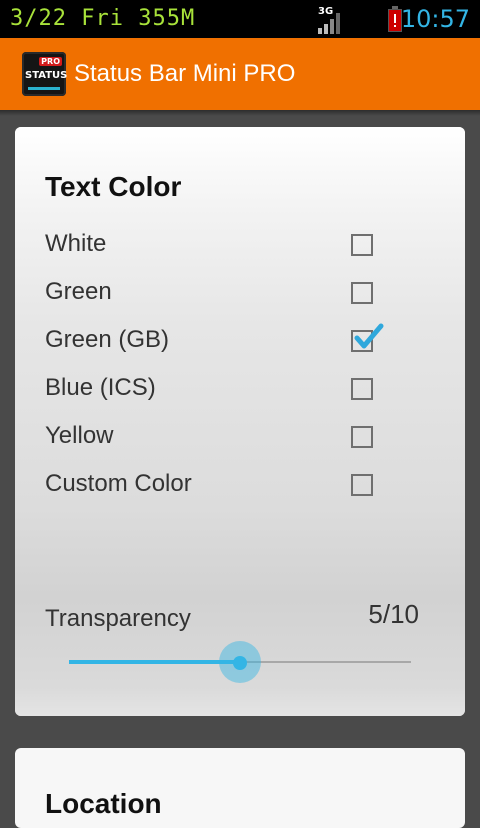  I want to click on slider-thumb, so click(240, 663).